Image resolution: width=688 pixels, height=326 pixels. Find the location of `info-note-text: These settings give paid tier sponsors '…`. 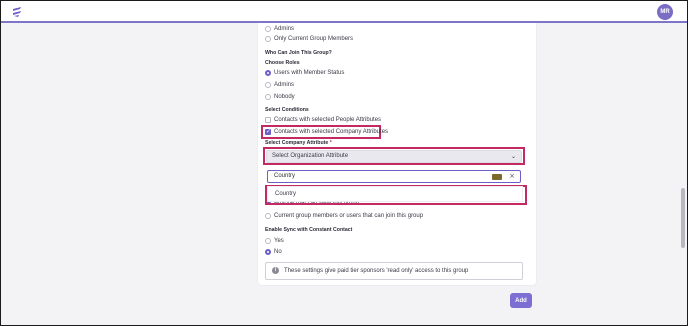

info-note-text: These settings give paid tier sponsors '… is located at coordinates (376, 271).